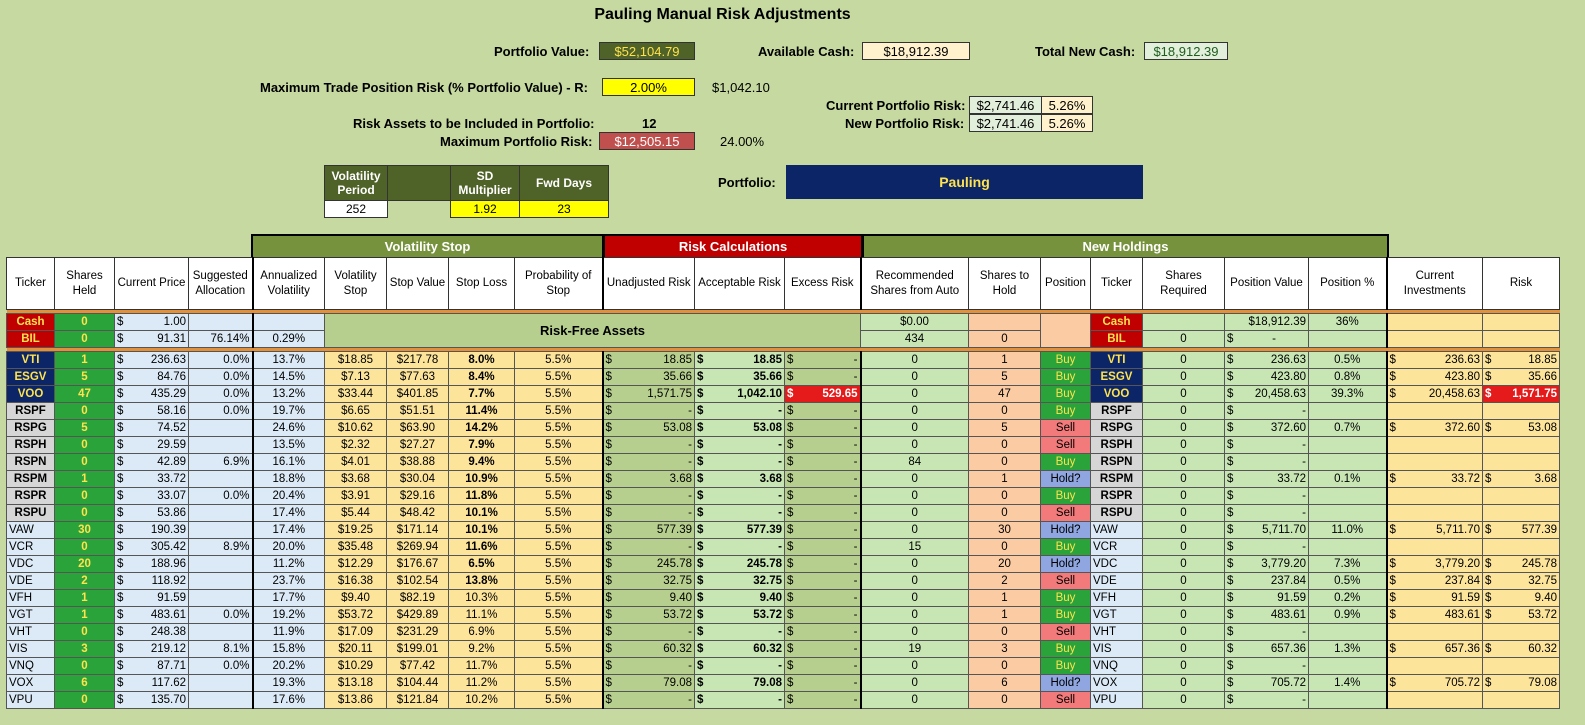  Describe the element at coordinates (151, 666) in the screenshot. I see `current-price-cell: $87.71` at that location.